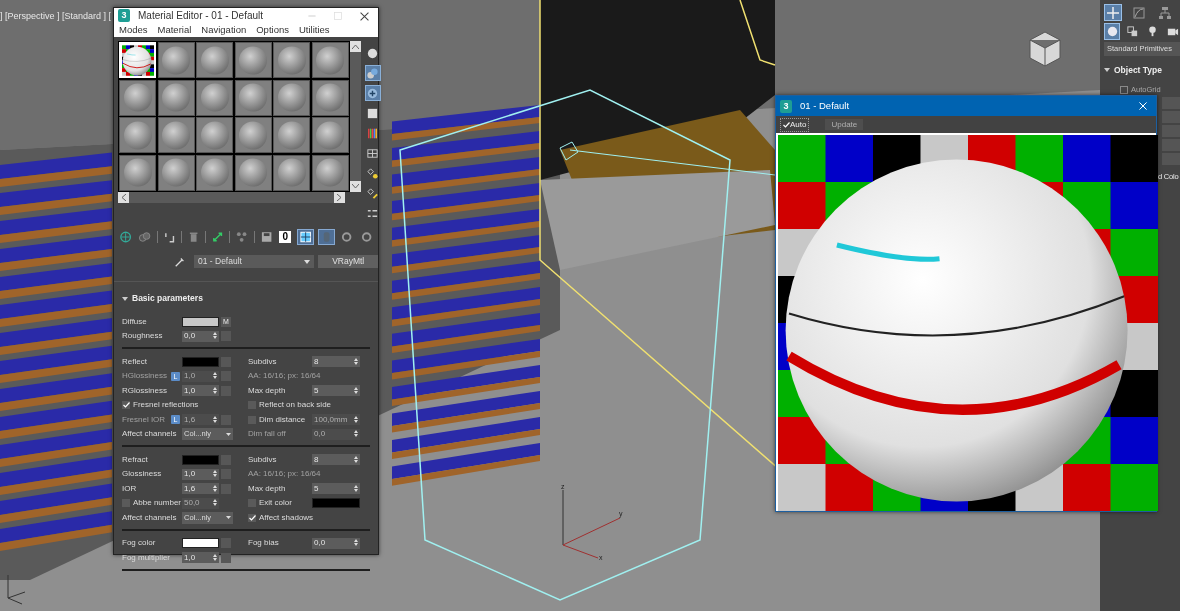 Image resolution: width=1180 pixels, height=611 pixels. What do you see at coordinates (267, 434) in the screenshot?
I see `param-label: Dim fall off` at bounding box center [267, 434].